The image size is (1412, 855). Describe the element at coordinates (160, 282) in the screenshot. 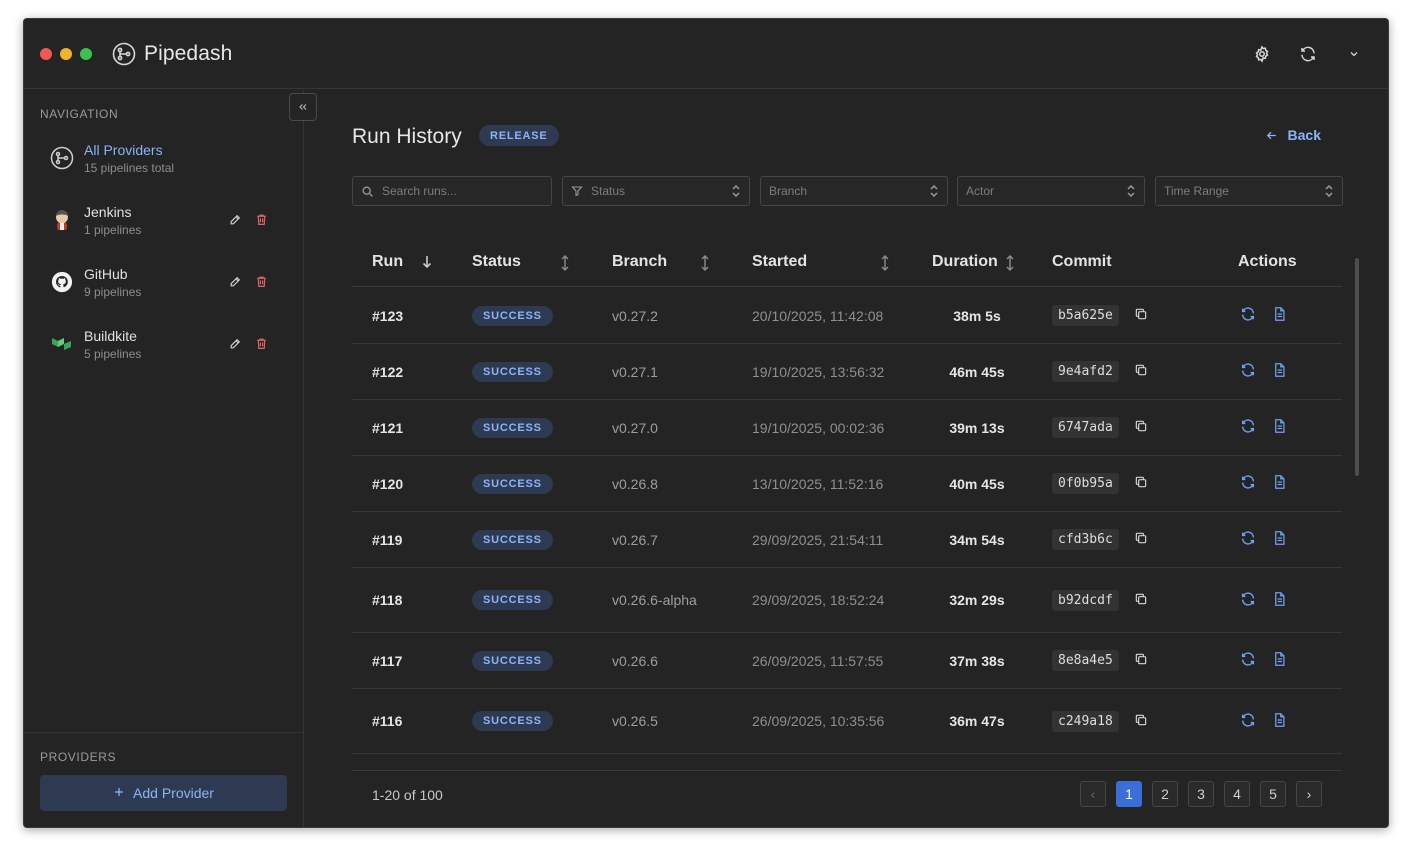

I see `sidebar-item-github: GitHub 9 pipelines` at that location.